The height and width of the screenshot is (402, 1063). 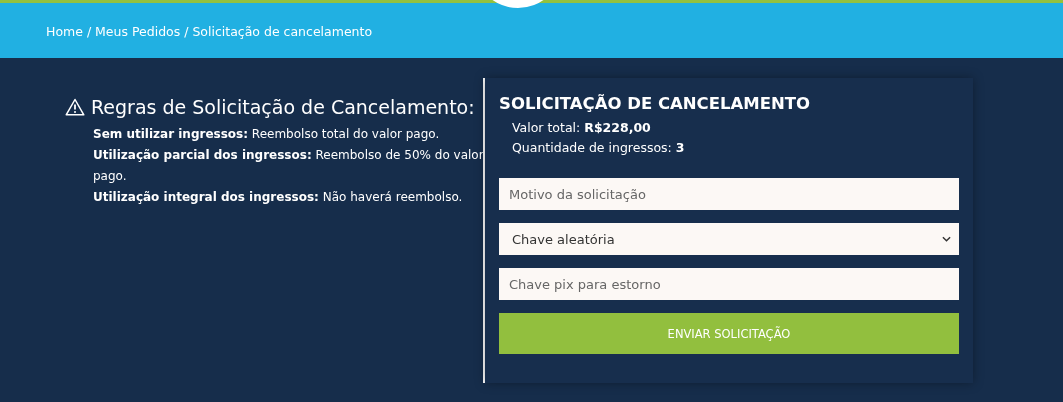 I want to click on warning-icon, so click(x=75, y=107).